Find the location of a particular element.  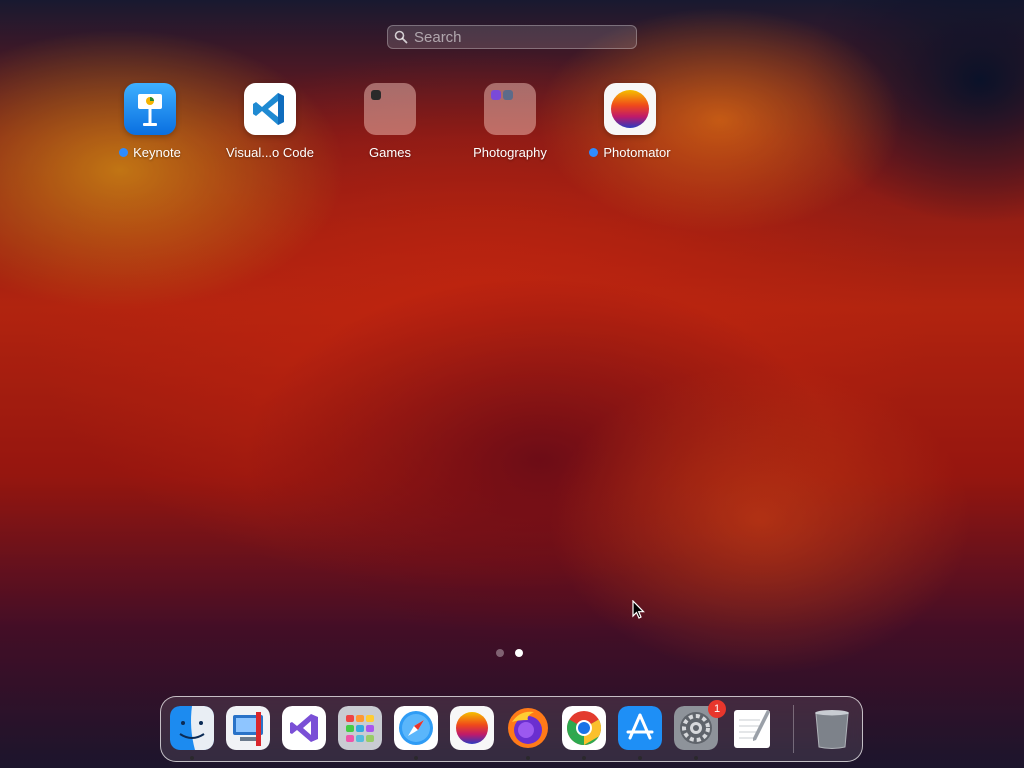

dock-trash is located at coordinates (832, 728).